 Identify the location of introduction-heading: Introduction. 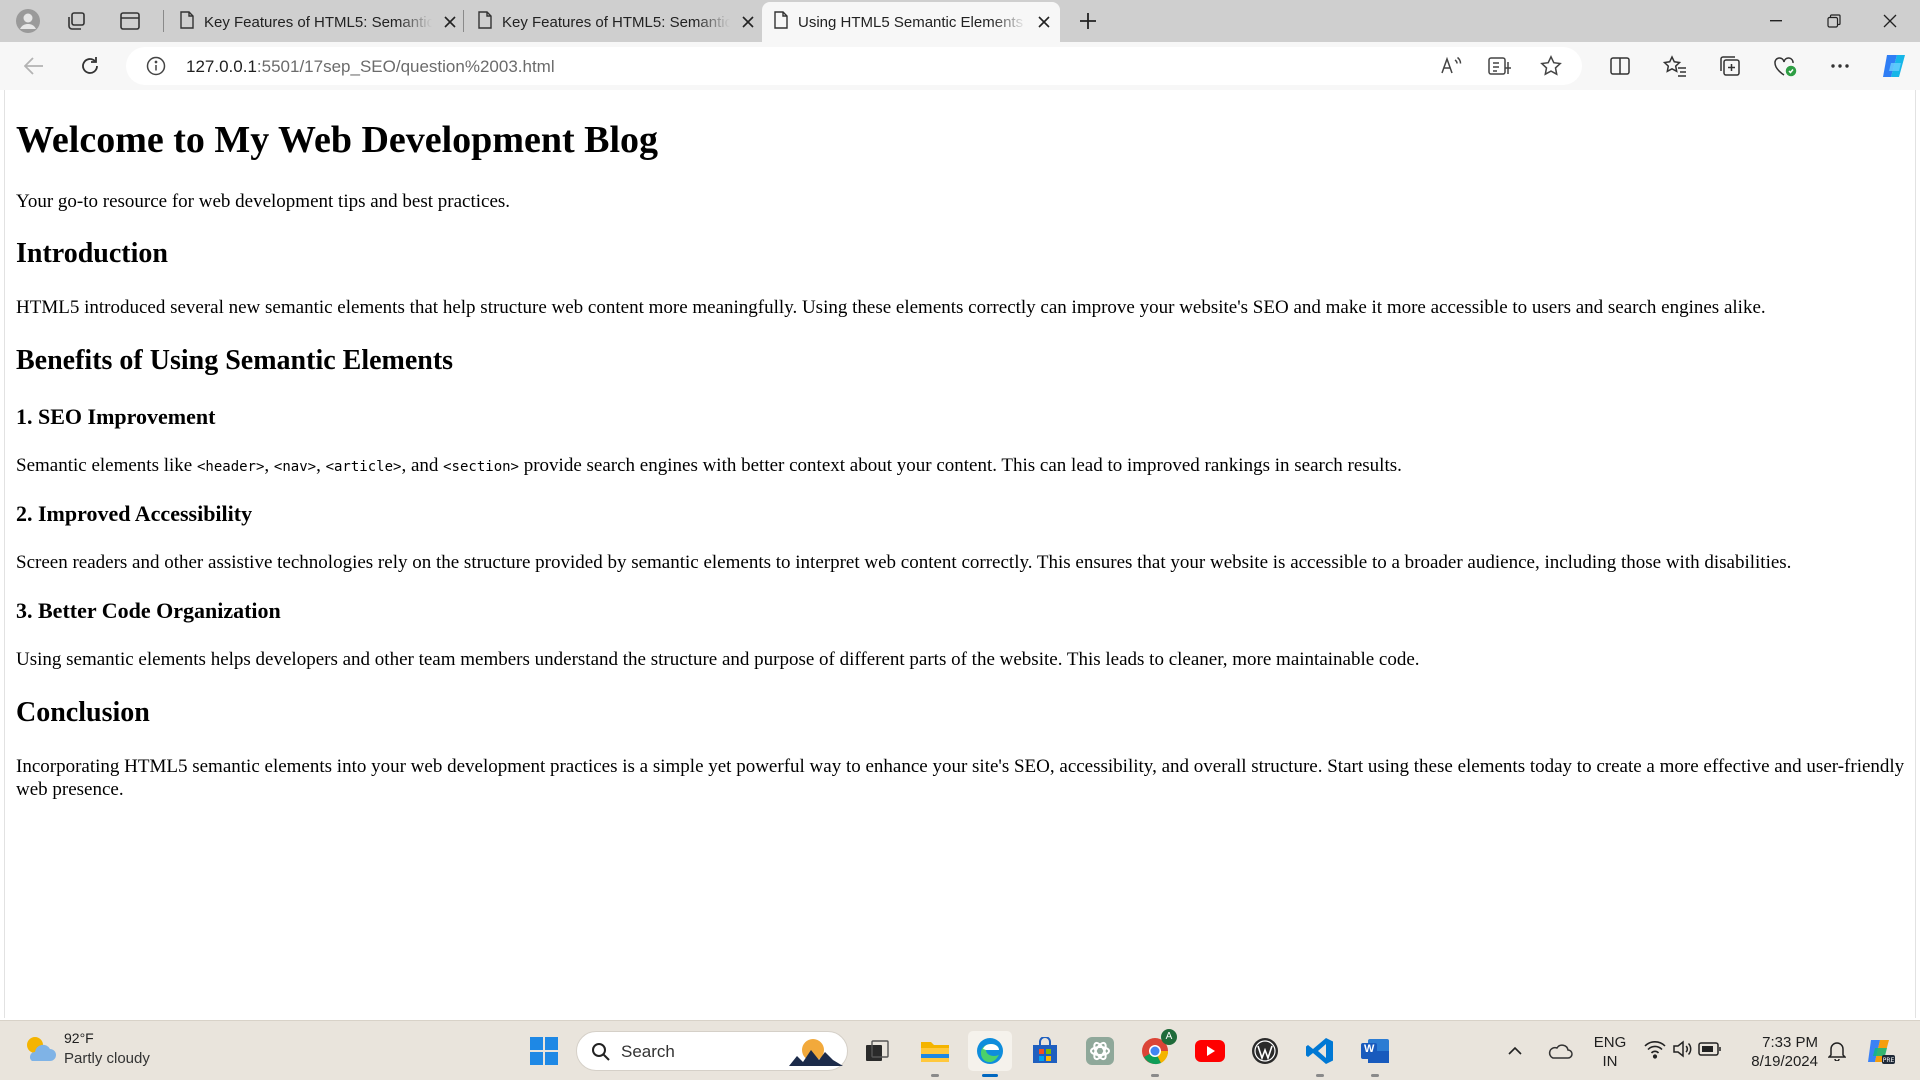
(92, 253).